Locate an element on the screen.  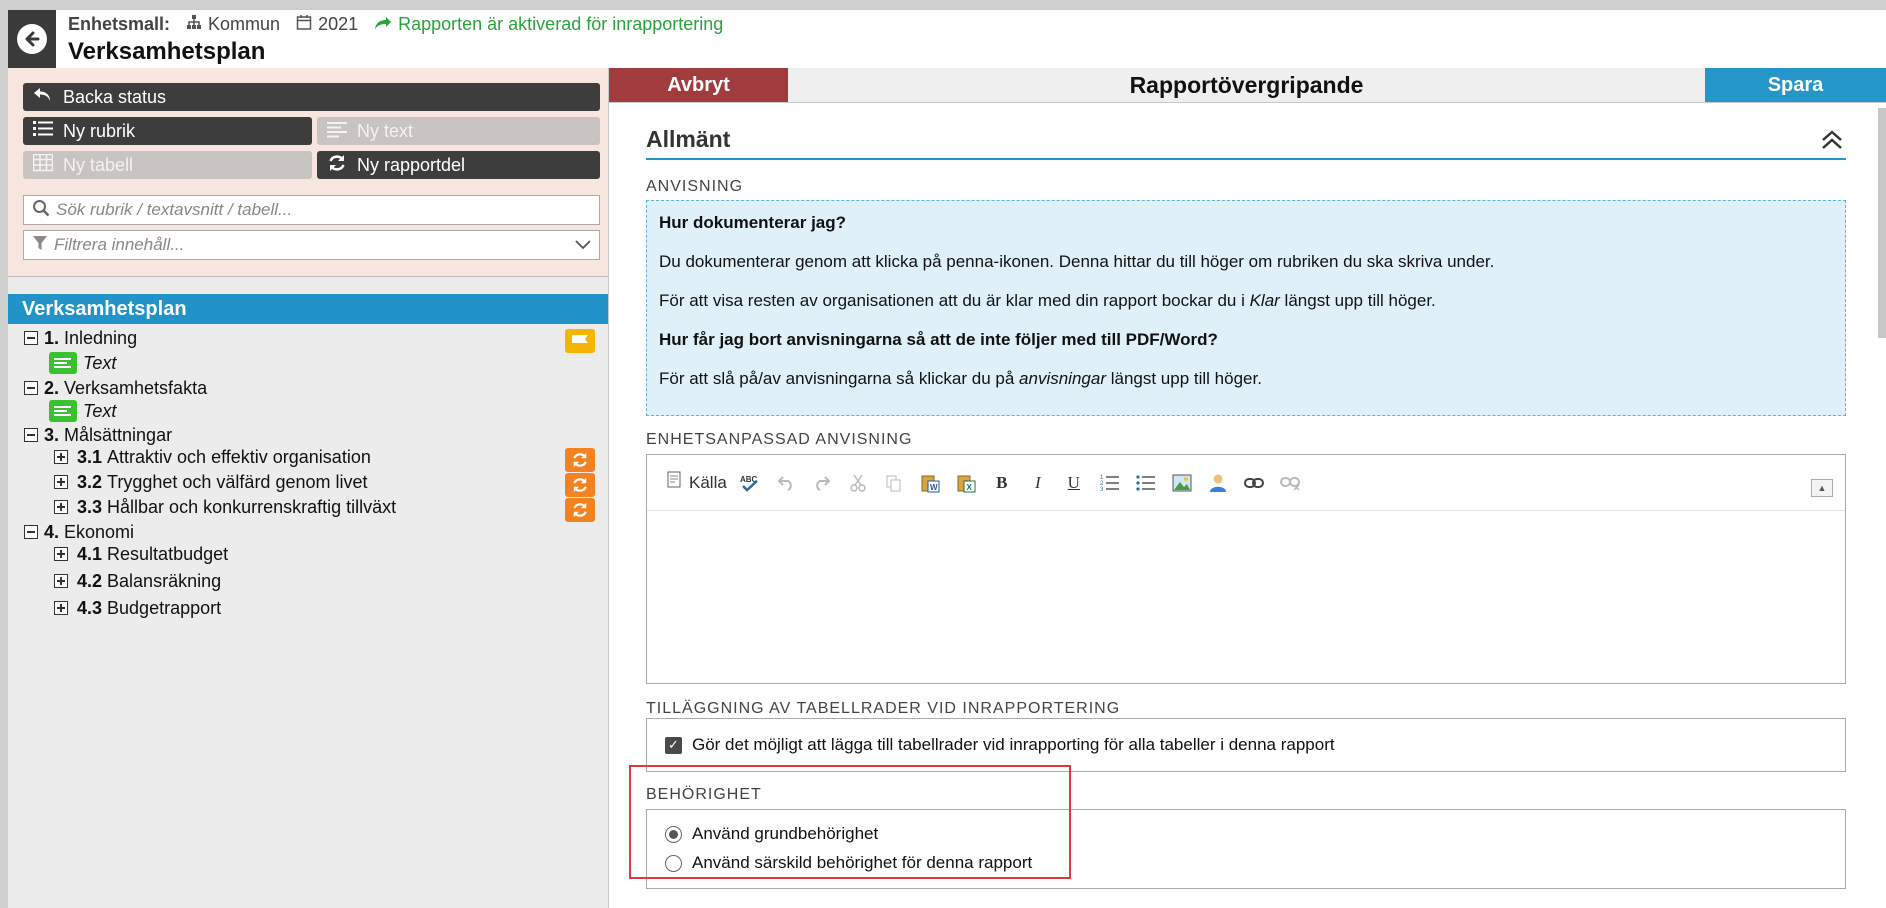
image-icon is located at coordinates (1182, 483).